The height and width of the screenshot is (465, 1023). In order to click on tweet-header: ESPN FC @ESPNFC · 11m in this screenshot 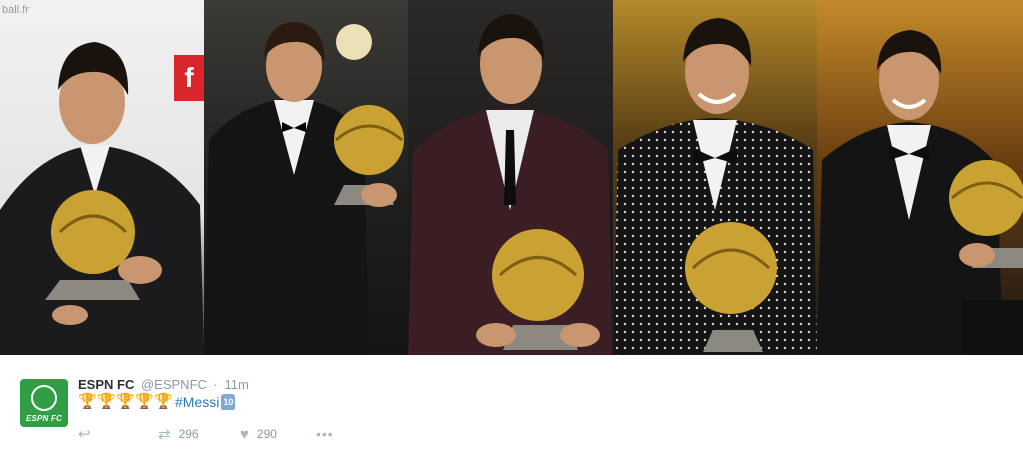, I will do `click(163, 384)`.